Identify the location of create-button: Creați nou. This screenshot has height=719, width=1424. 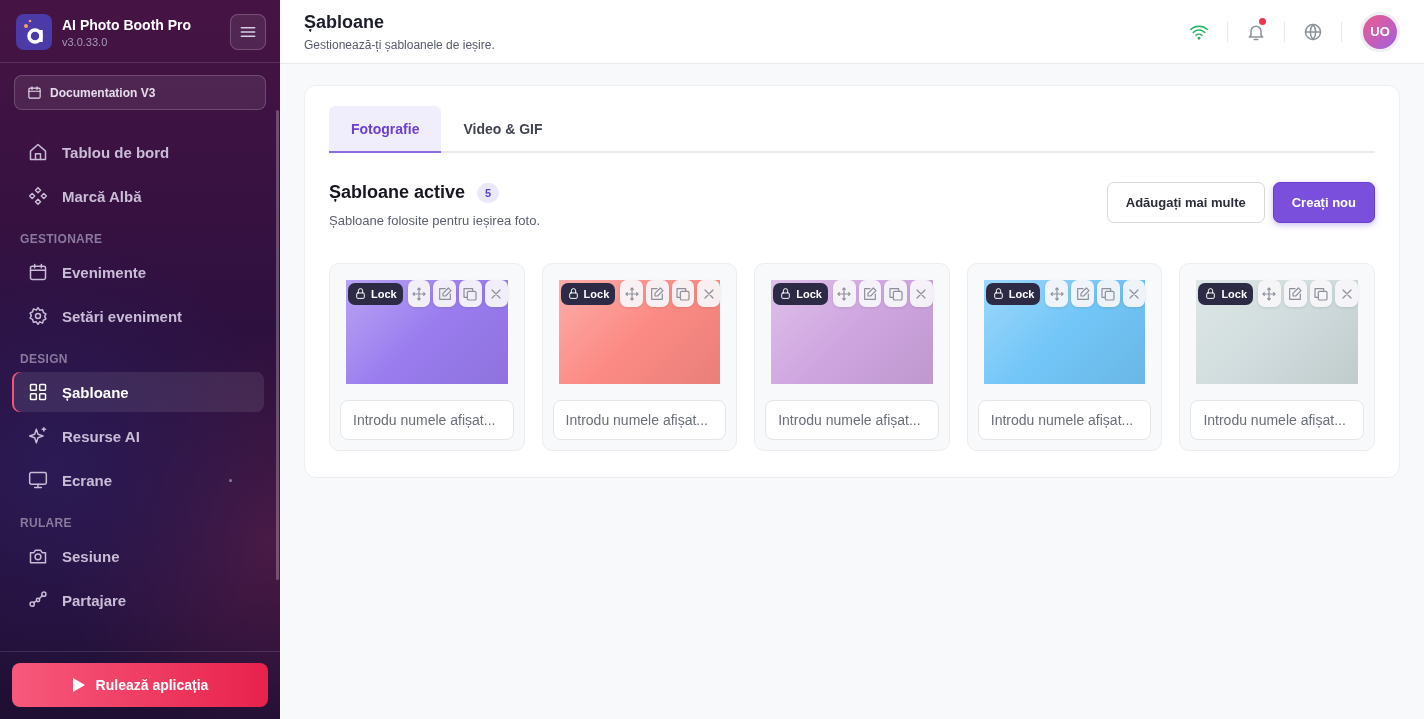
(1323, 202).